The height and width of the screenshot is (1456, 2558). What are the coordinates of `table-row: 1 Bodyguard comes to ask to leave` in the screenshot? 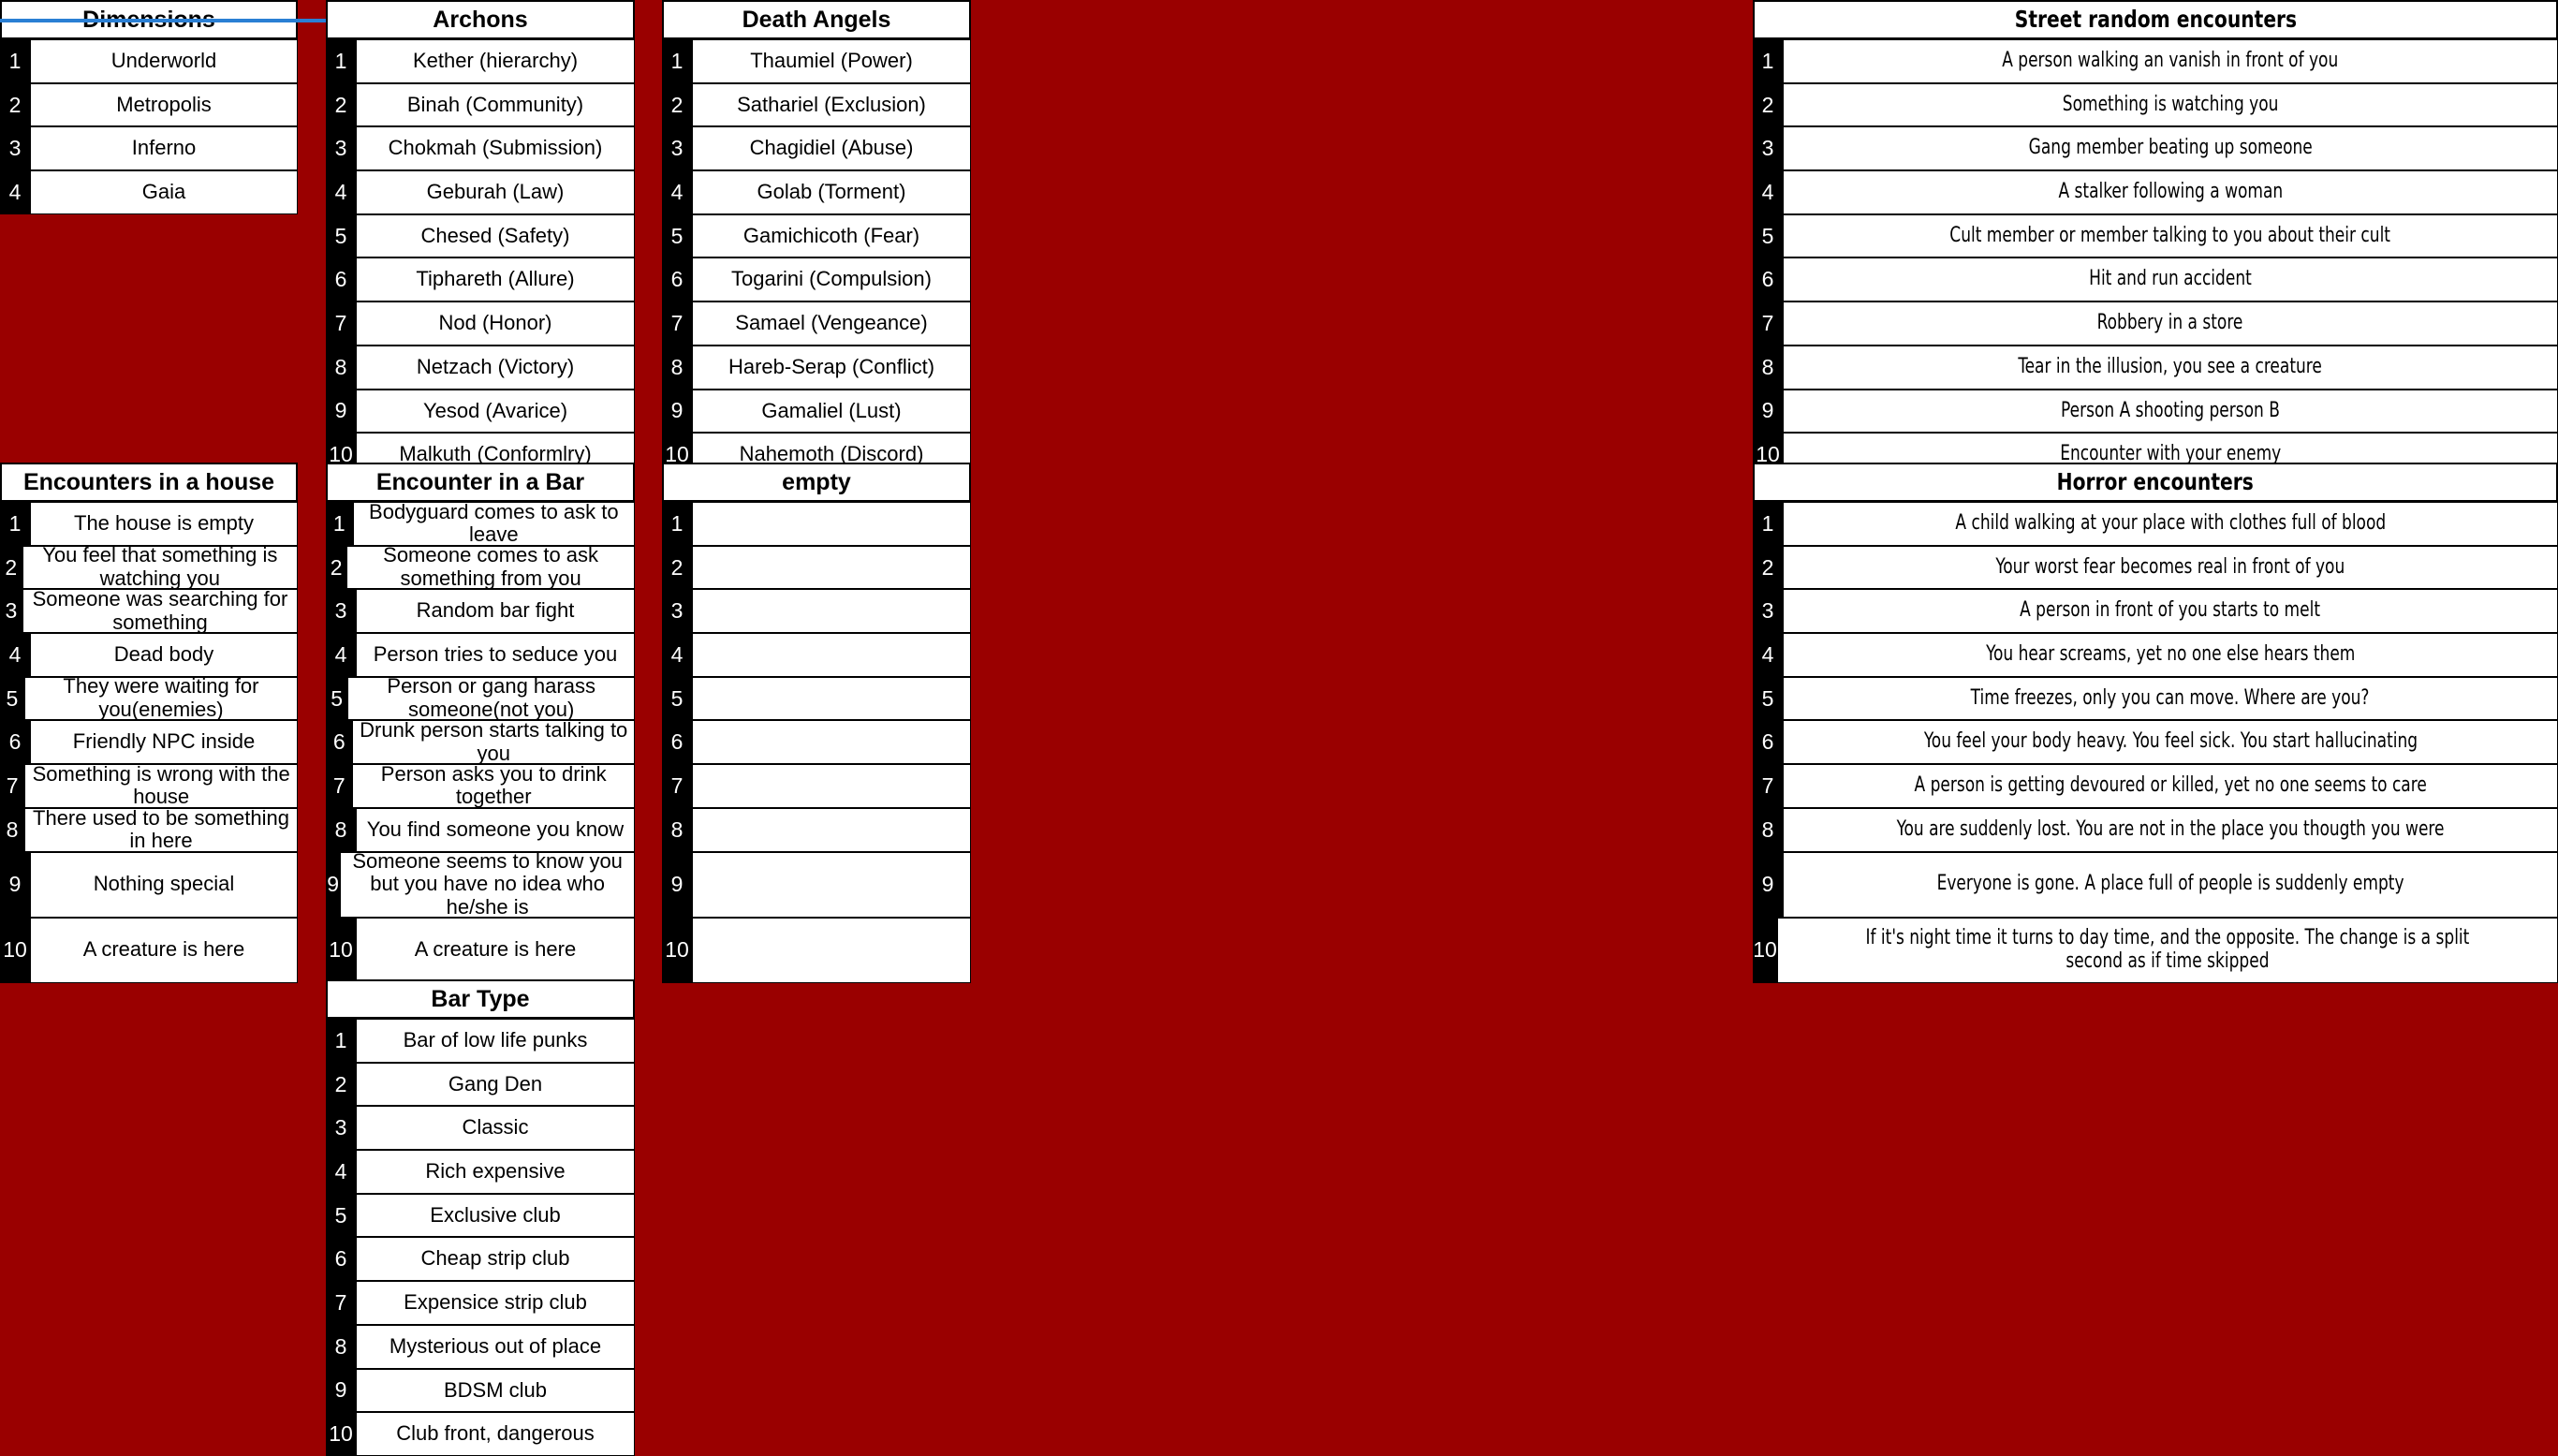 It's located at (480, 523).